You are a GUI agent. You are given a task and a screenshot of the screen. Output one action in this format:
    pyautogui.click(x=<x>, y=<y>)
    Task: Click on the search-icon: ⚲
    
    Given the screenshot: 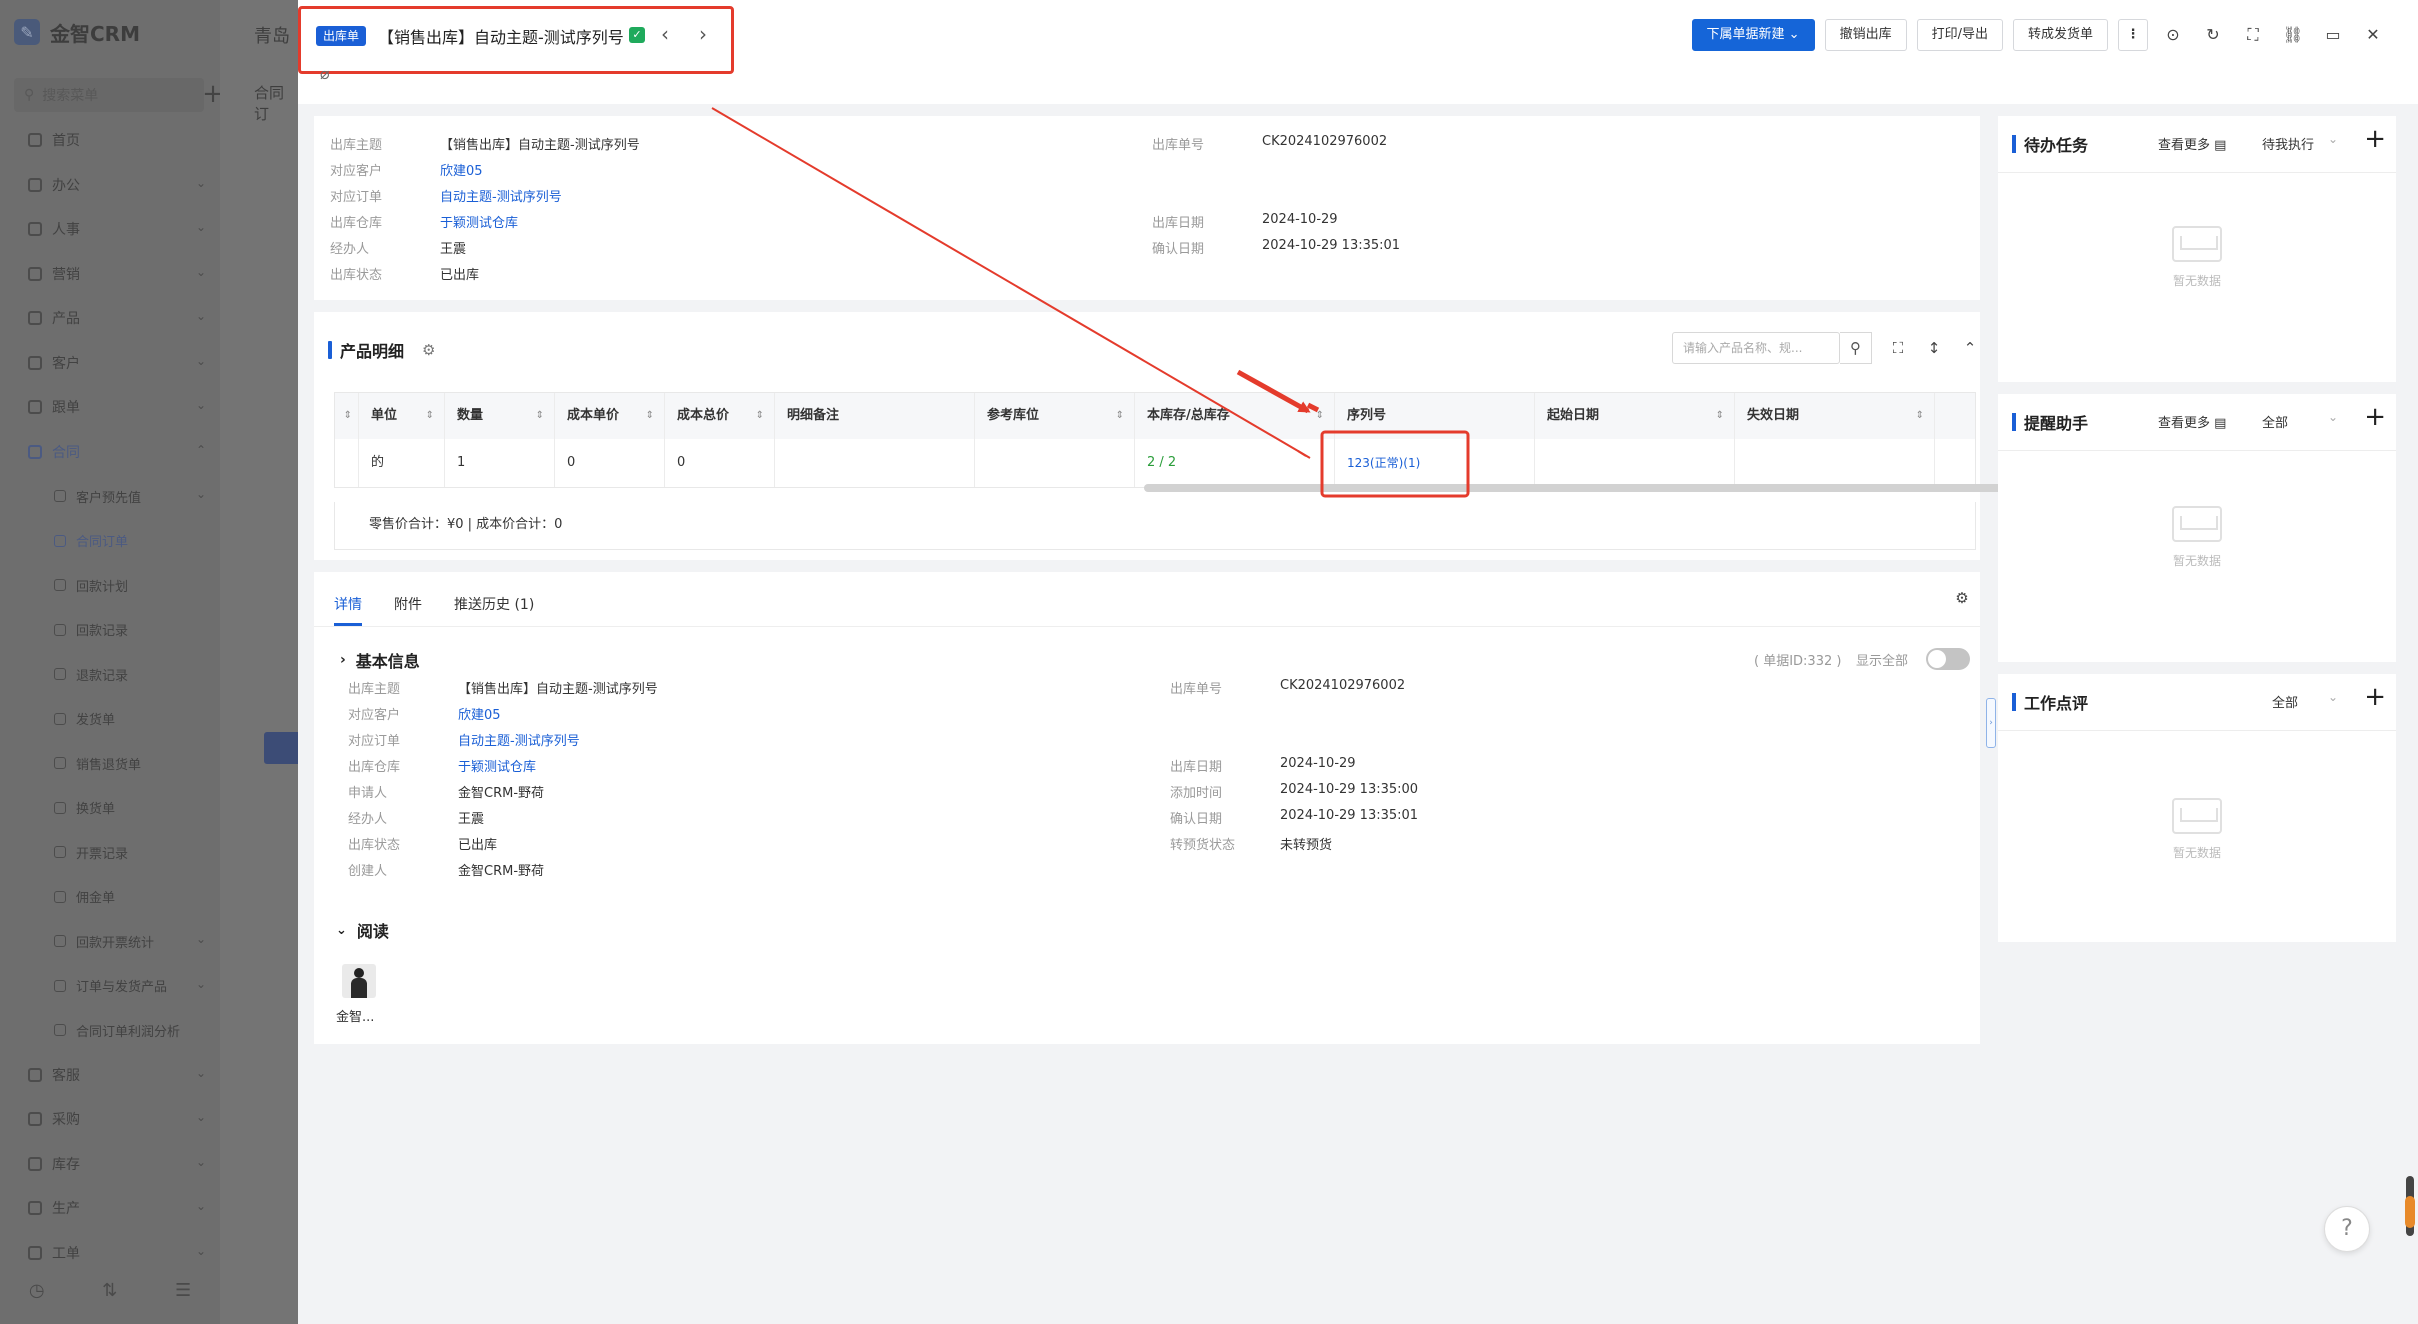 What is the action you would take?
    pyautogui.click(x=1856, y=348)
    